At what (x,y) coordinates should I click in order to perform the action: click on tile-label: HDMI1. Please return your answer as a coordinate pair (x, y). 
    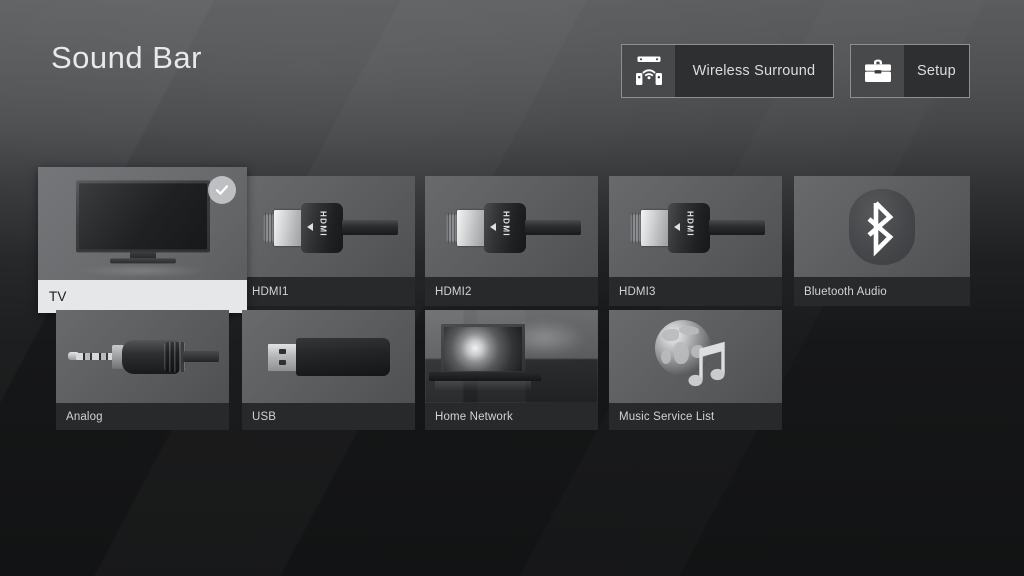
    Looking at the image, I should click on (328, 291).